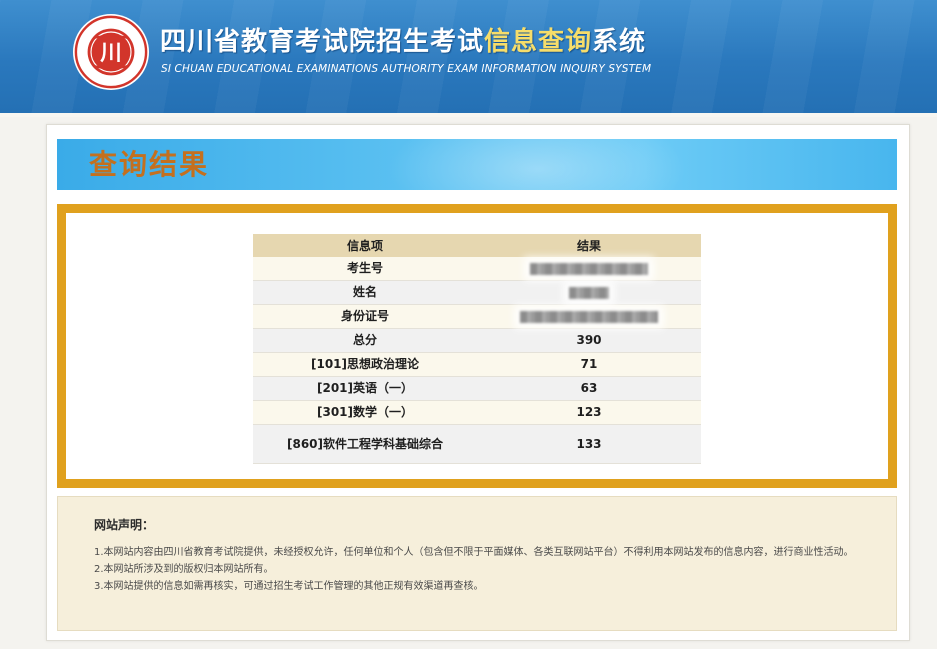  I want to click on row-label: 考生号, so click(365, 269).